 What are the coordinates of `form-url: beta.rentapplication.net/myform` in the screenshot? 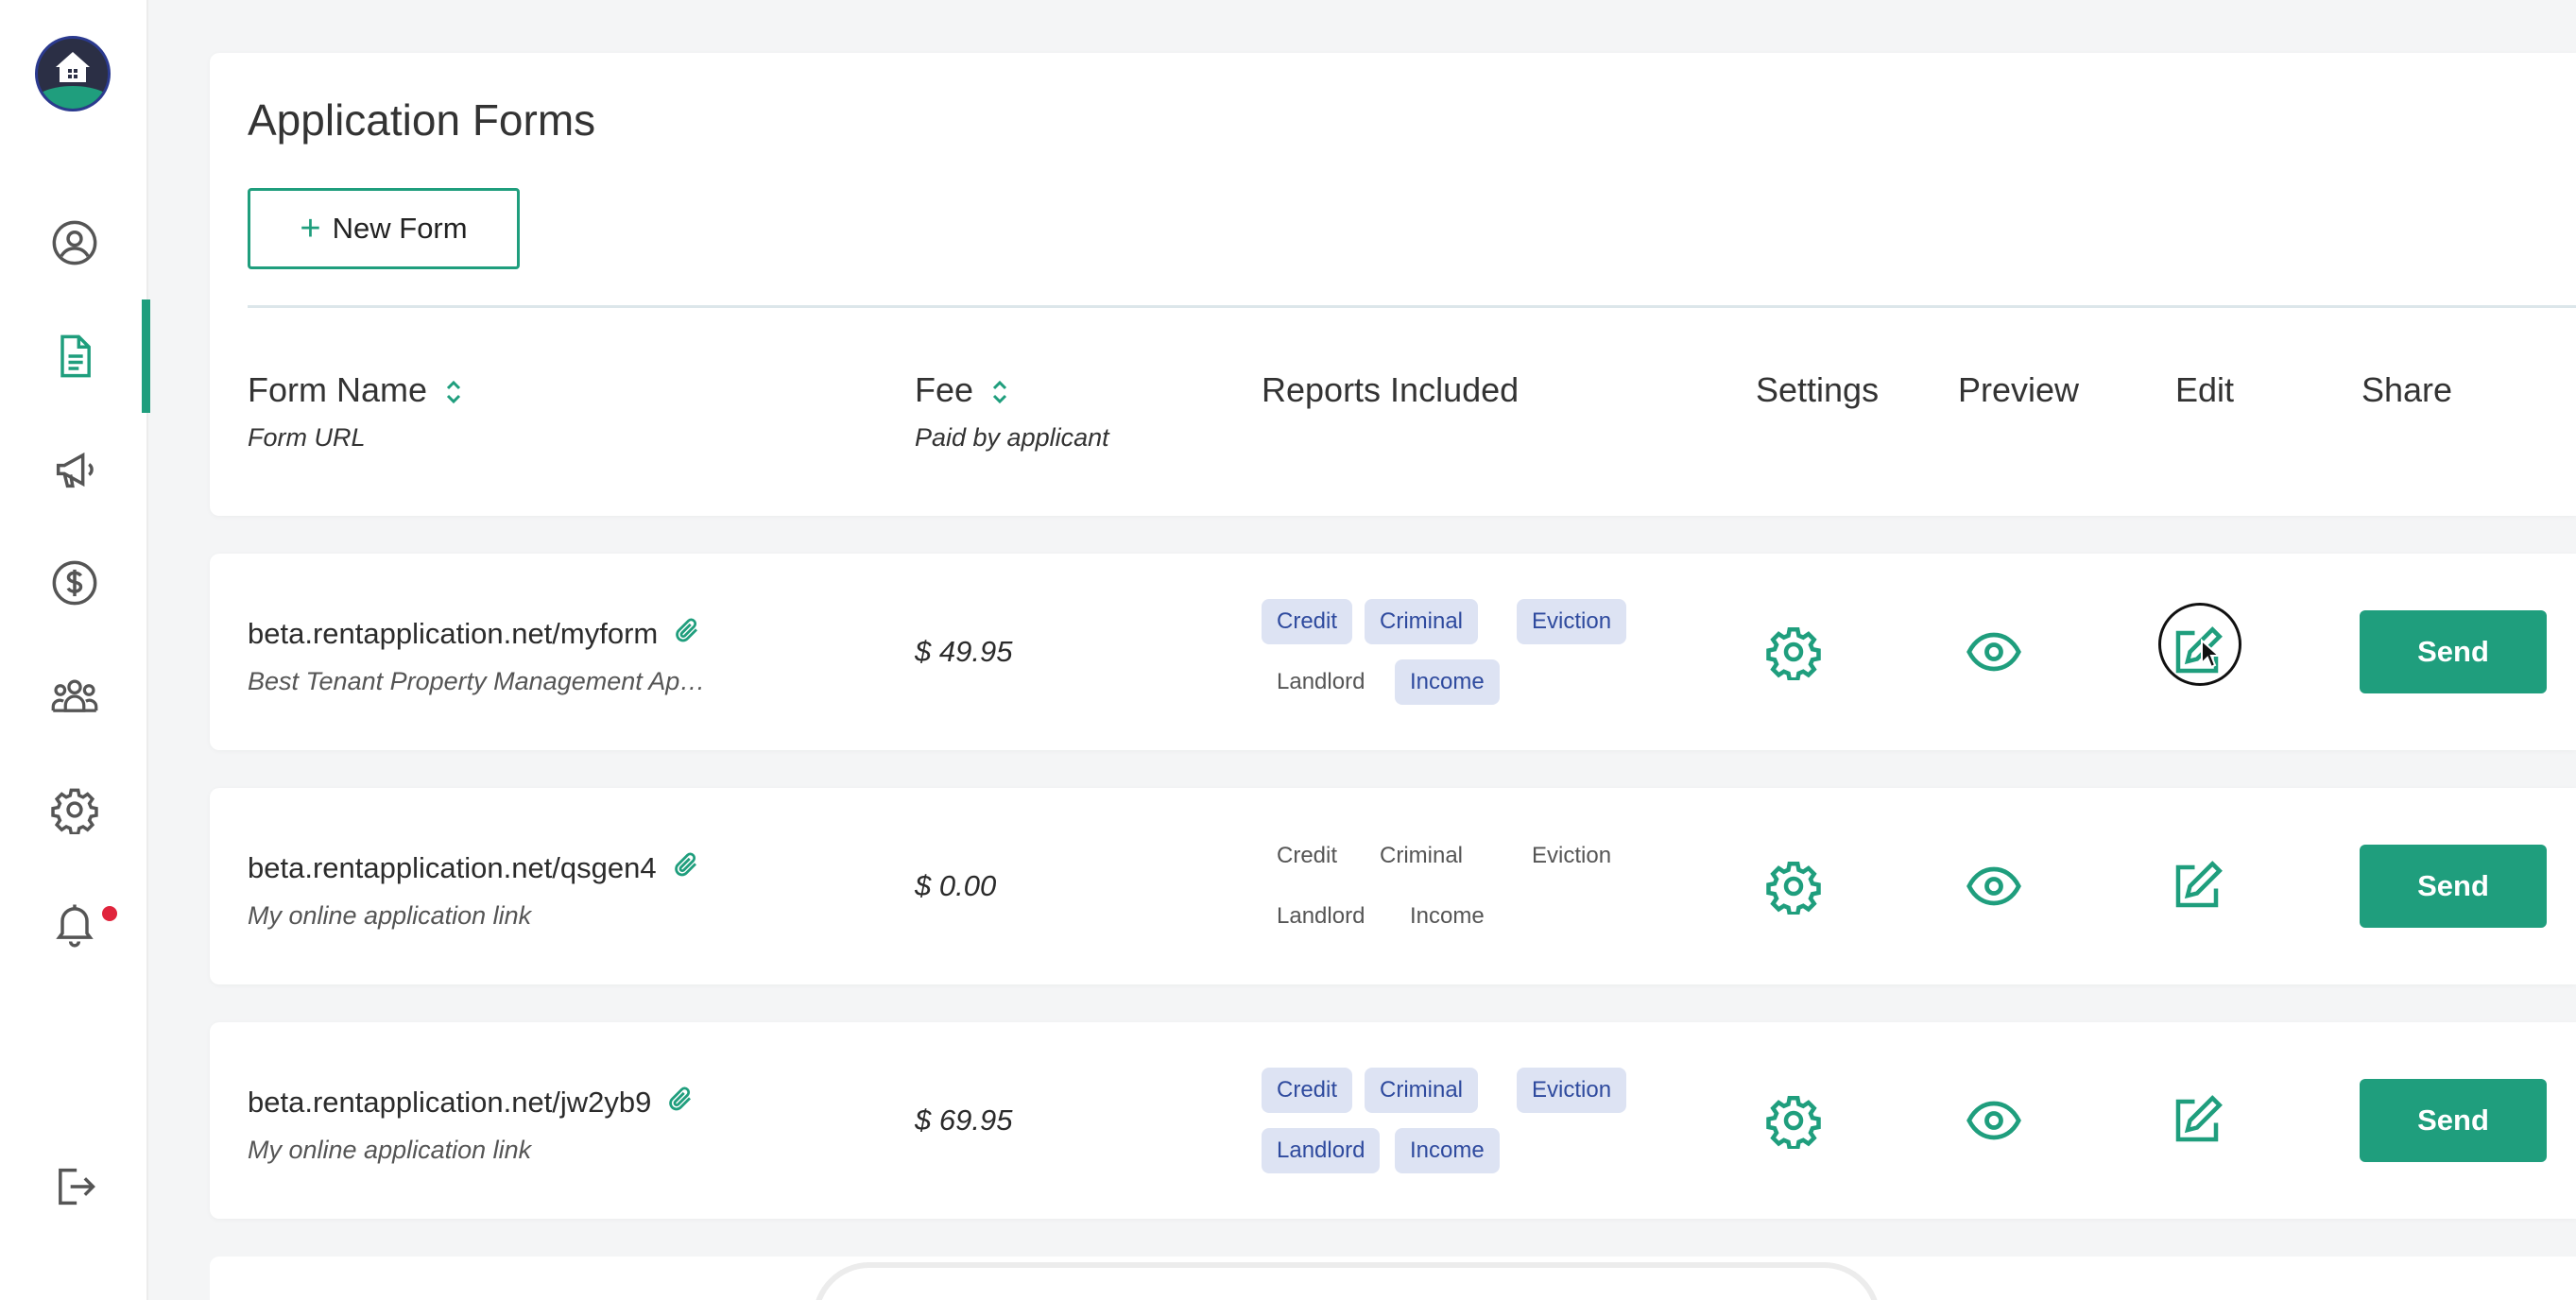 It's located at (474, 634).